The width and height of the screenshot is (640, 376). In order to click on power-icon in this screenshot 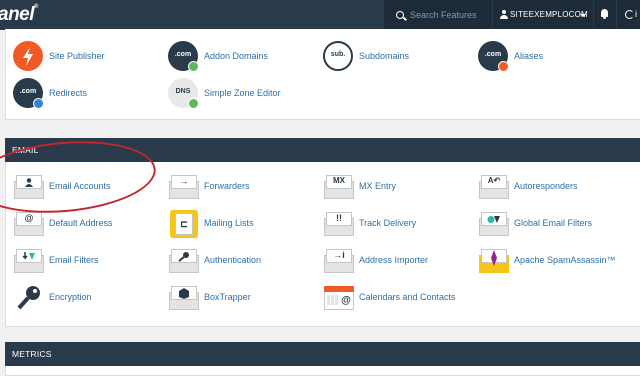, I will do `click(629, 14)`.